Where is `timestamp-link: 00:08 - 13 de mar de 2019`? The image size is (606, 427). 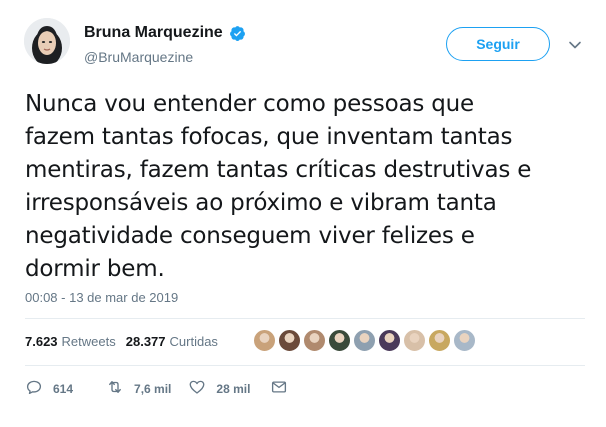
timestamp-link: 00:08 - 13 de mar de 2019 is located at coordinates (101, 297).